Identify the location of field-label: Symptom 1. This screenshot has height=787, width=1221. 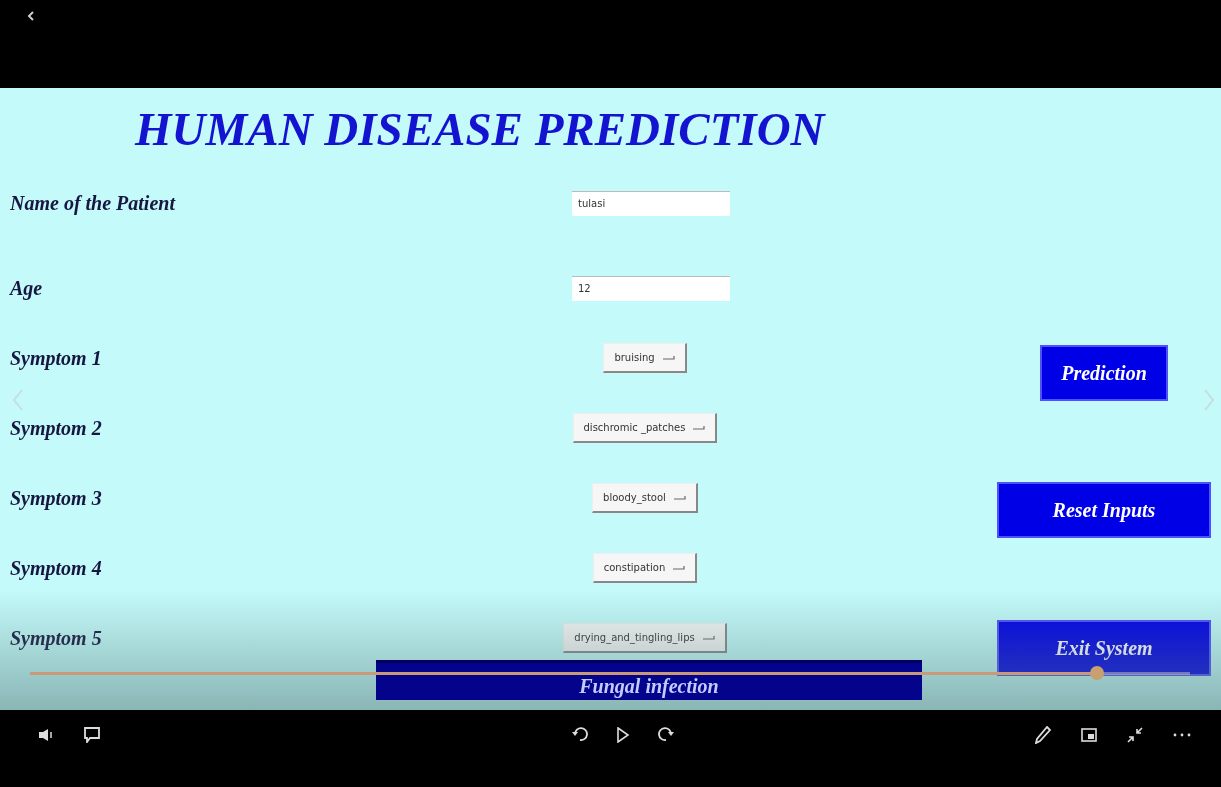
(56, 358).